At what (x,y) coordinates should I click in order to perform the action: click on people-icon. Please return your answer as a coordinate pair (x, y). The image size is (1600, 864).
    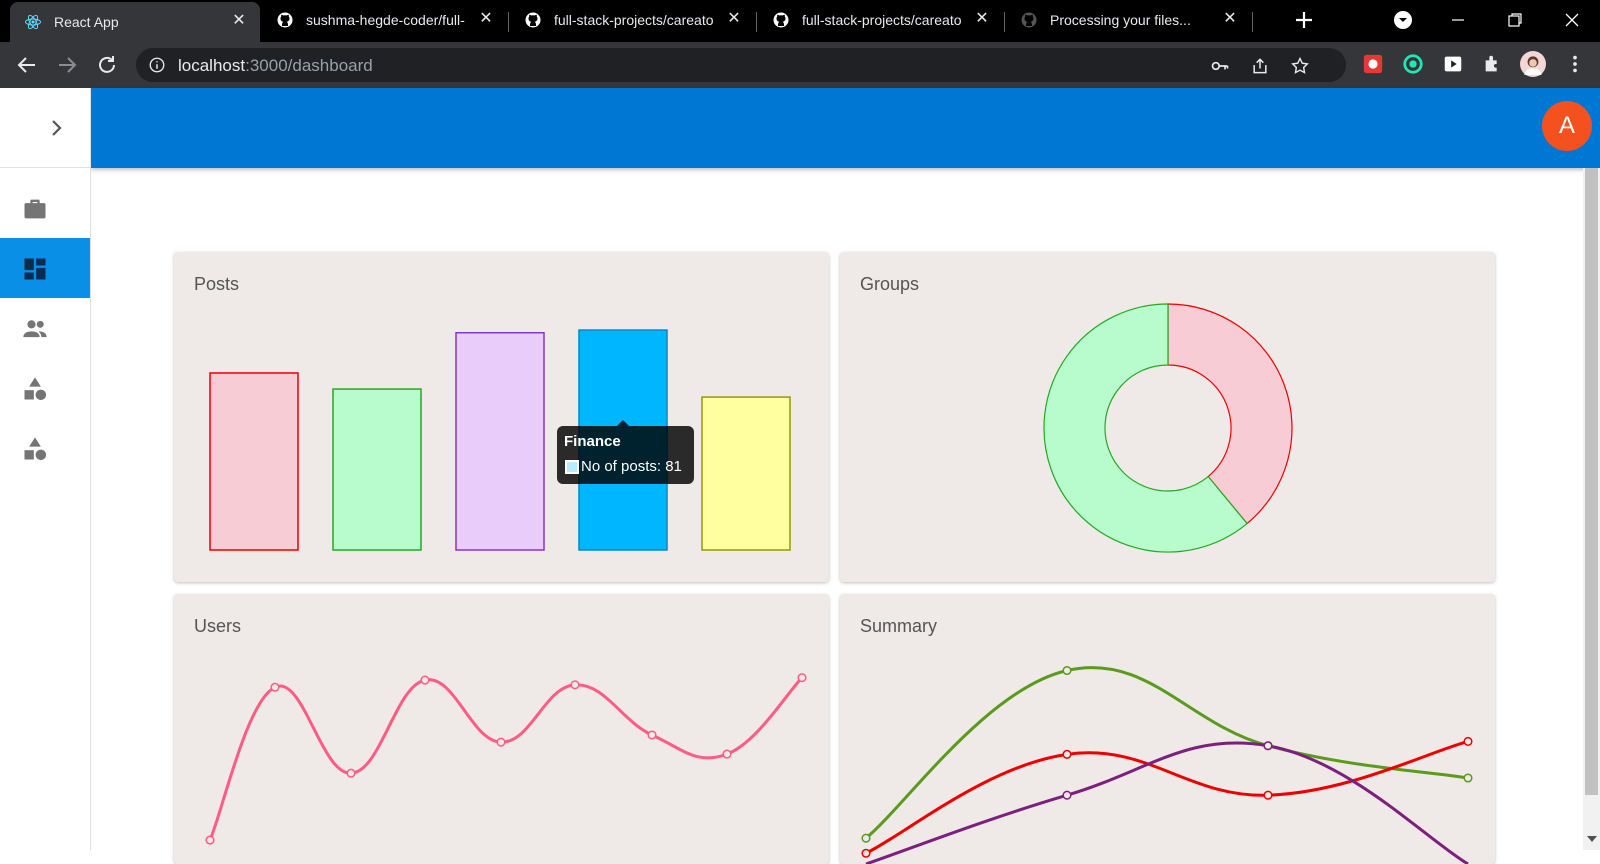
    Looking at the image, I should click on (35, 329).